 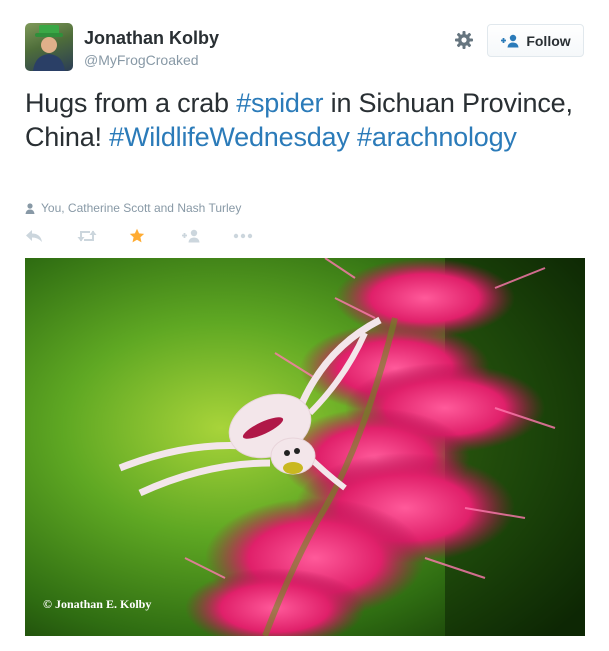 What do you see at coordinates (141, 60) in the screenshot?
I see `author-handle: @MyFrogCroaked` at bounding box center [141, 60].